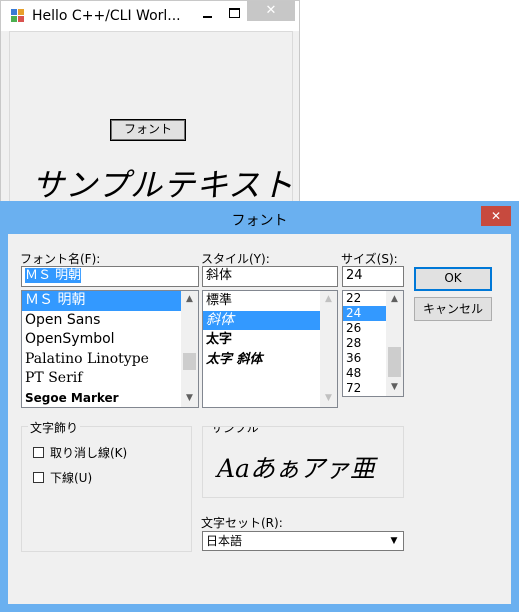  What do you see at coordinates (54, 427) in the screenshot?
I see `effects-group-title: 文字飾り` at bounding box center [54, 427].